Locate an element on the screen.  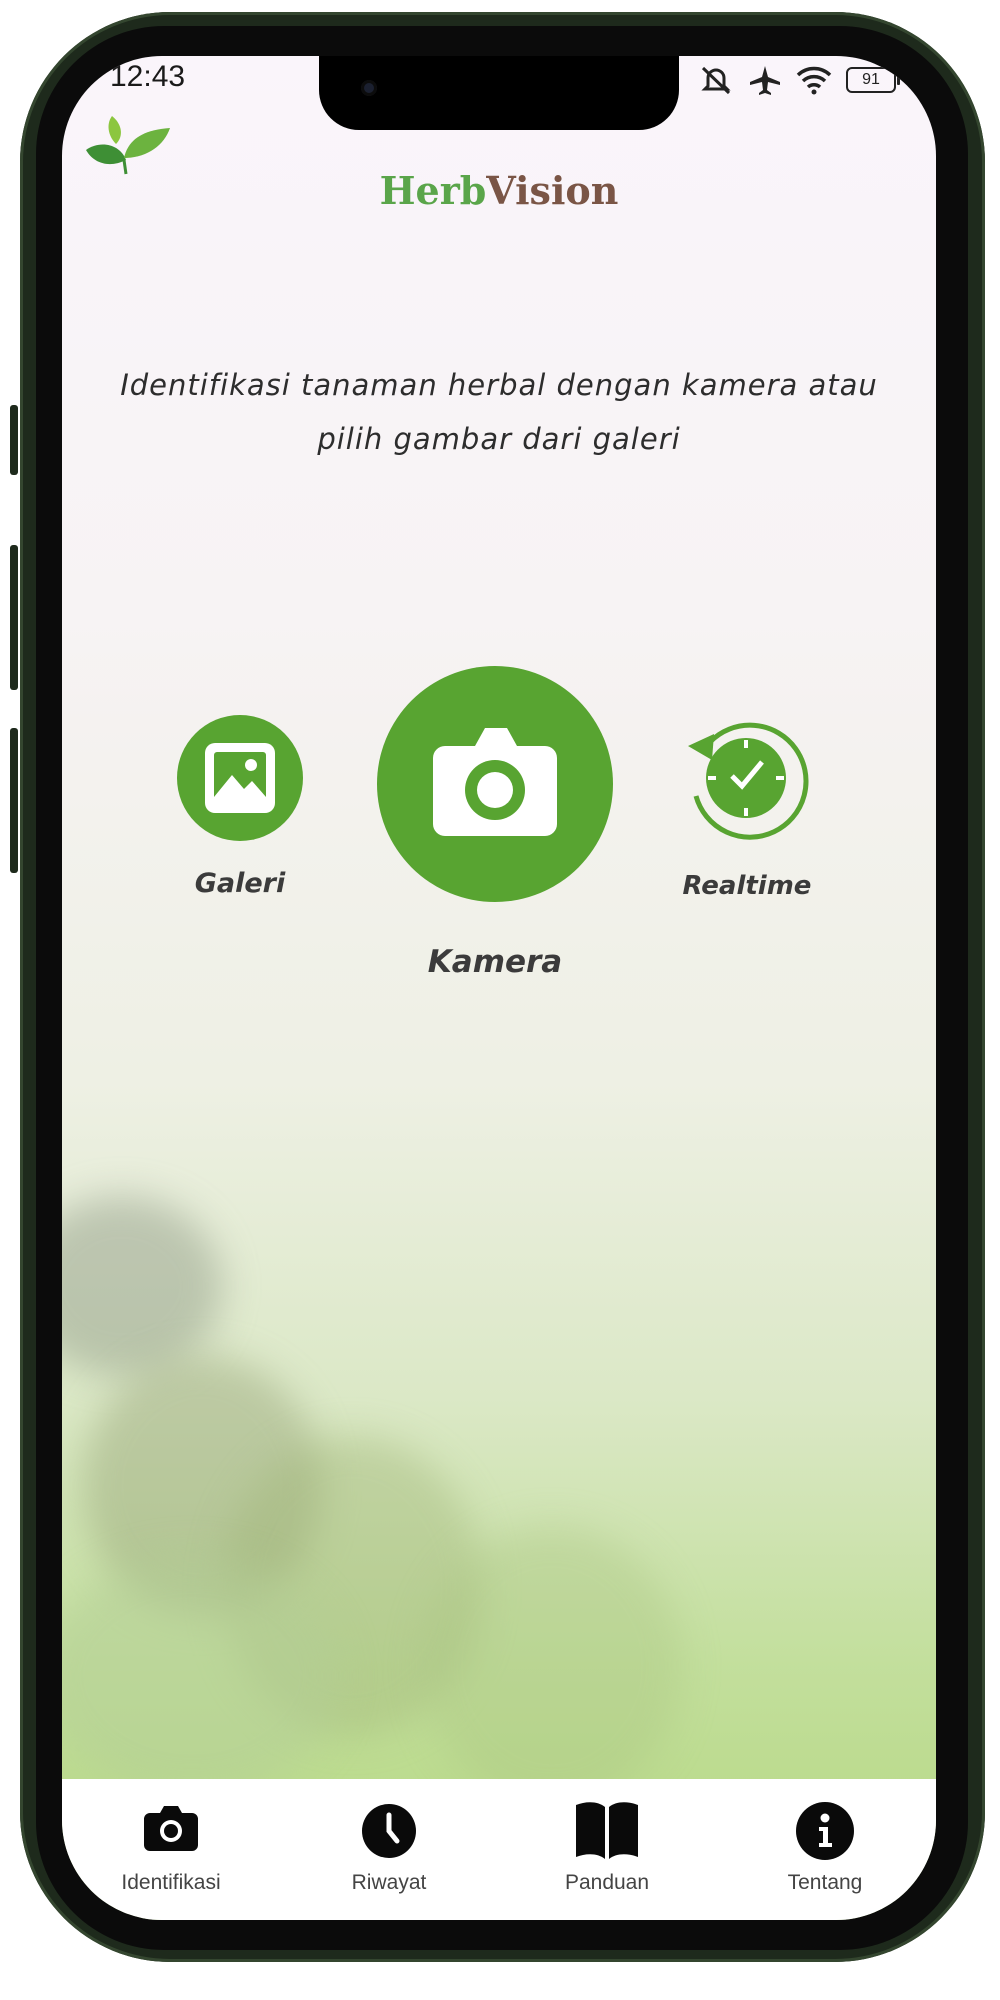
realtime-label: Realtime is located at coordinates (747, 886).